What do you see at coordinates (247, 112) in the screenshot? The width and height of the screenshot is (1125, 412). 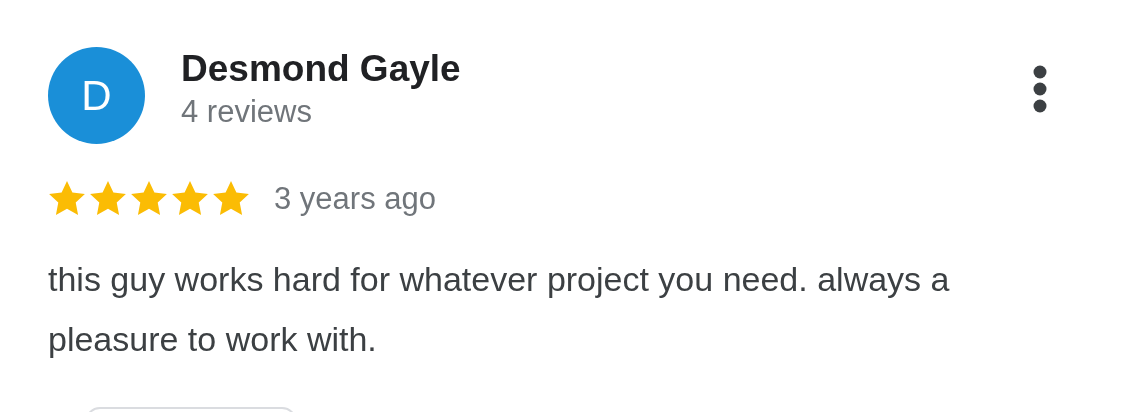 I see `review-count: 4 reviews` at bounding box center [247, 112].